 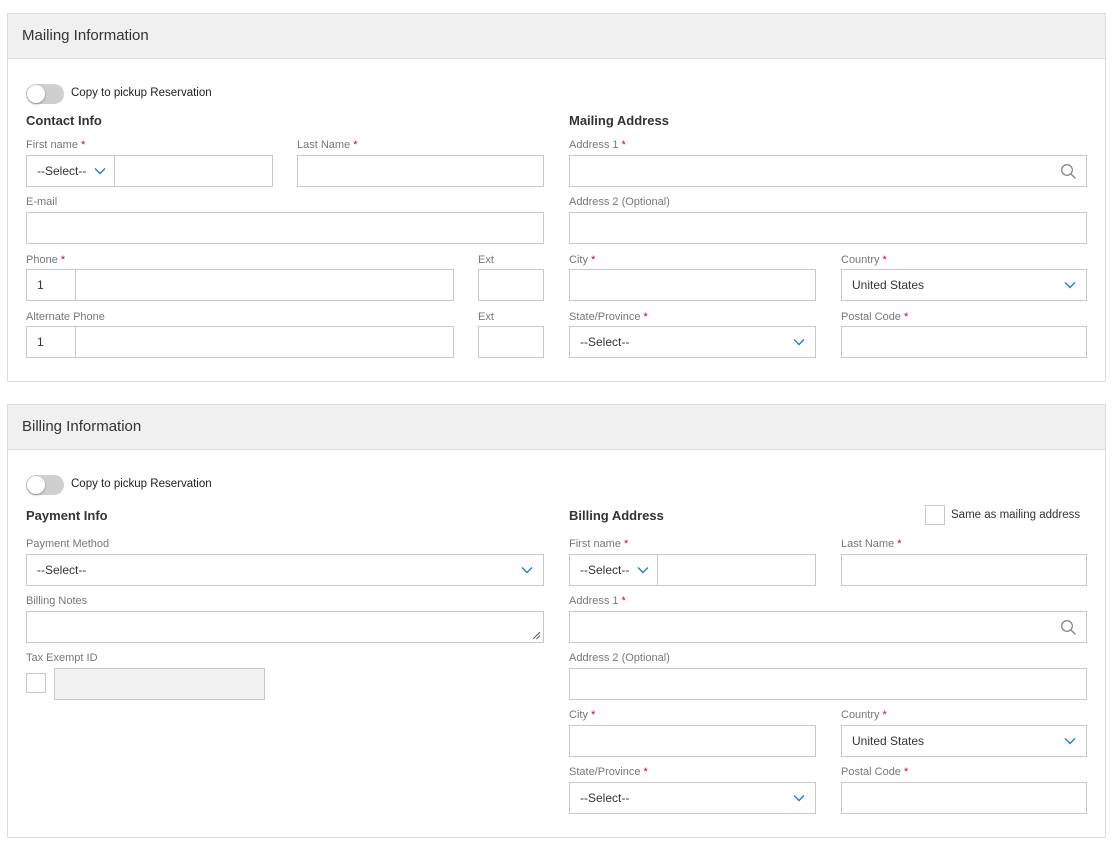 What do you see at coordinates (935, 515) in the screenshot?
I see `same-as-mailing-checkbox` at bounding box center [935, 515].